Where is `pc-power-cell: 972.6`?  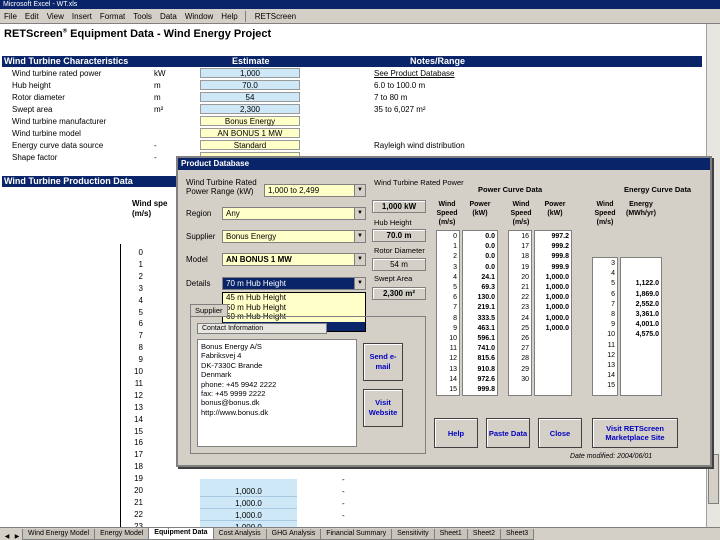 pc-power-cell: 972.6 is located at coordinates (486, 379).